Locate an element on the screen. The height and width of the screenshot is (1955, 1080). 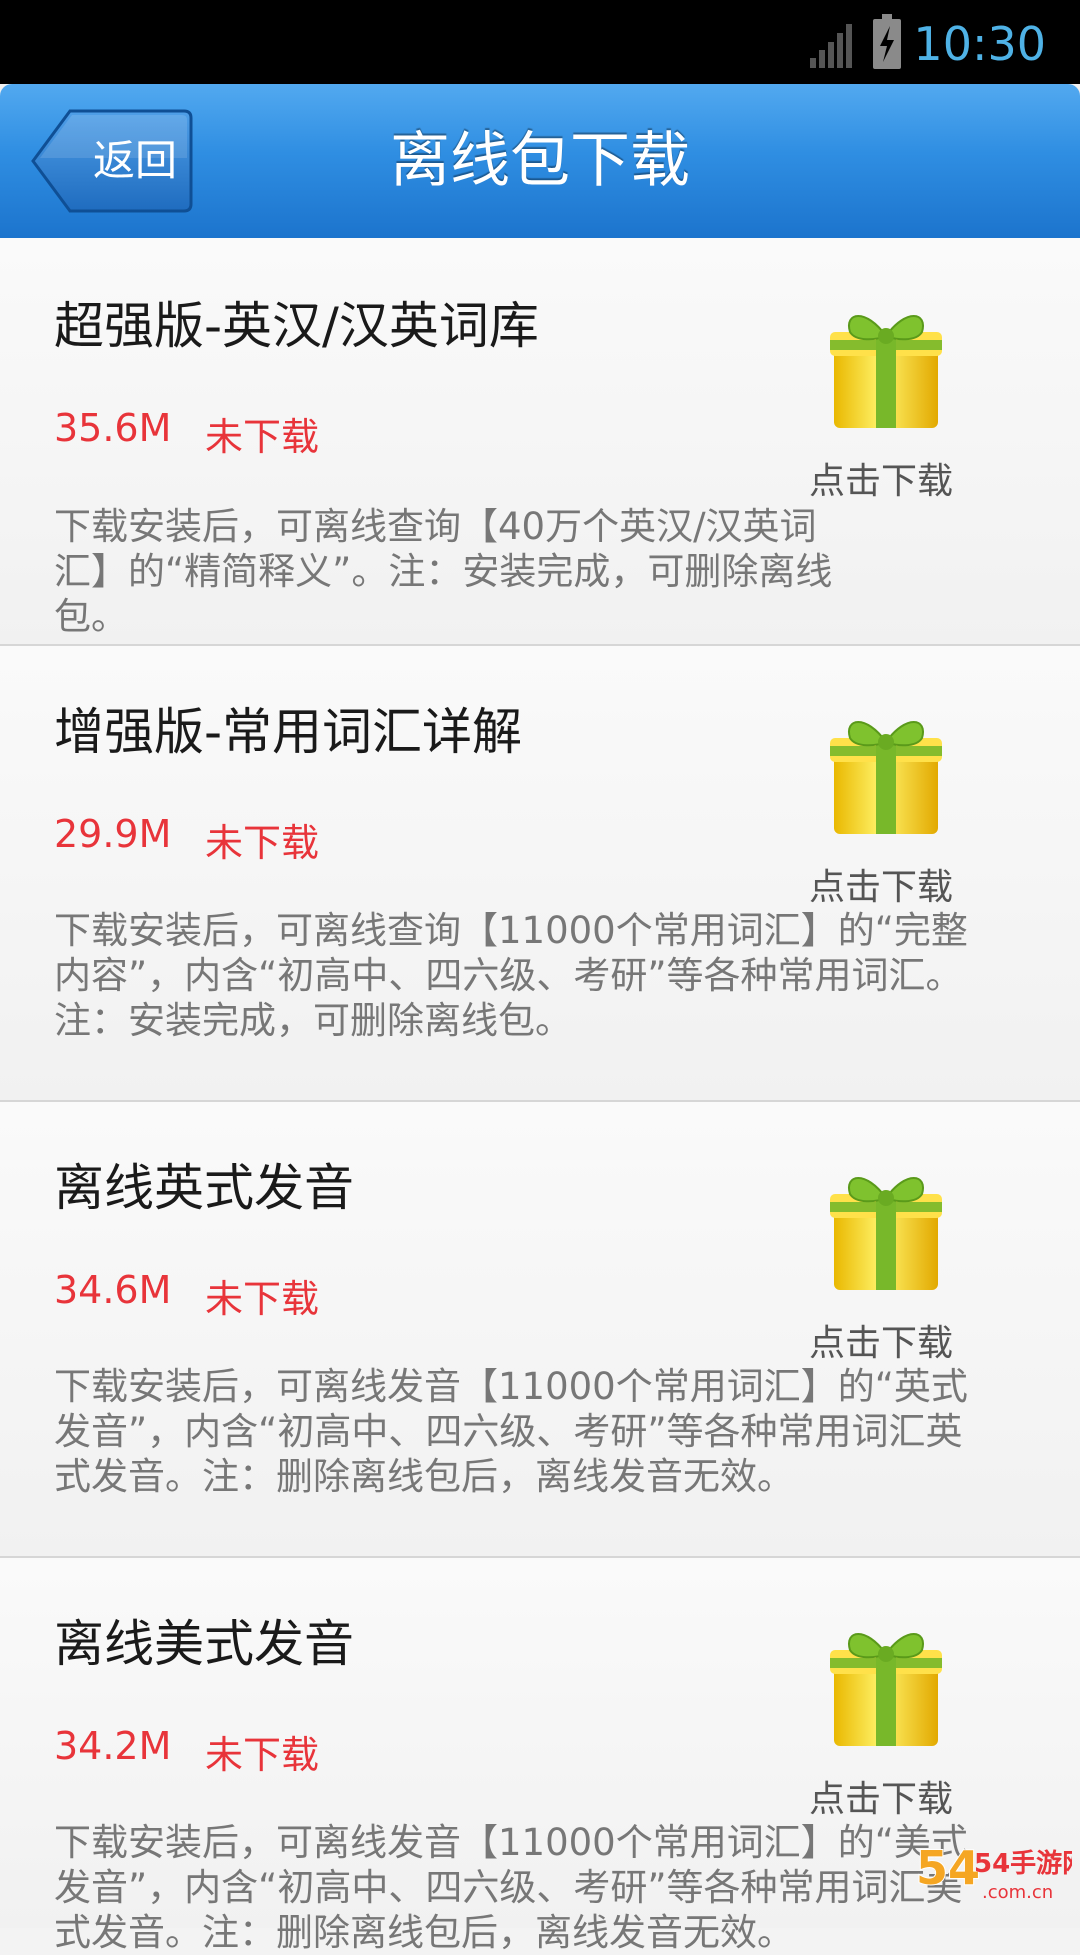
item-size: 35.6M is located at coordinates (113, 428).